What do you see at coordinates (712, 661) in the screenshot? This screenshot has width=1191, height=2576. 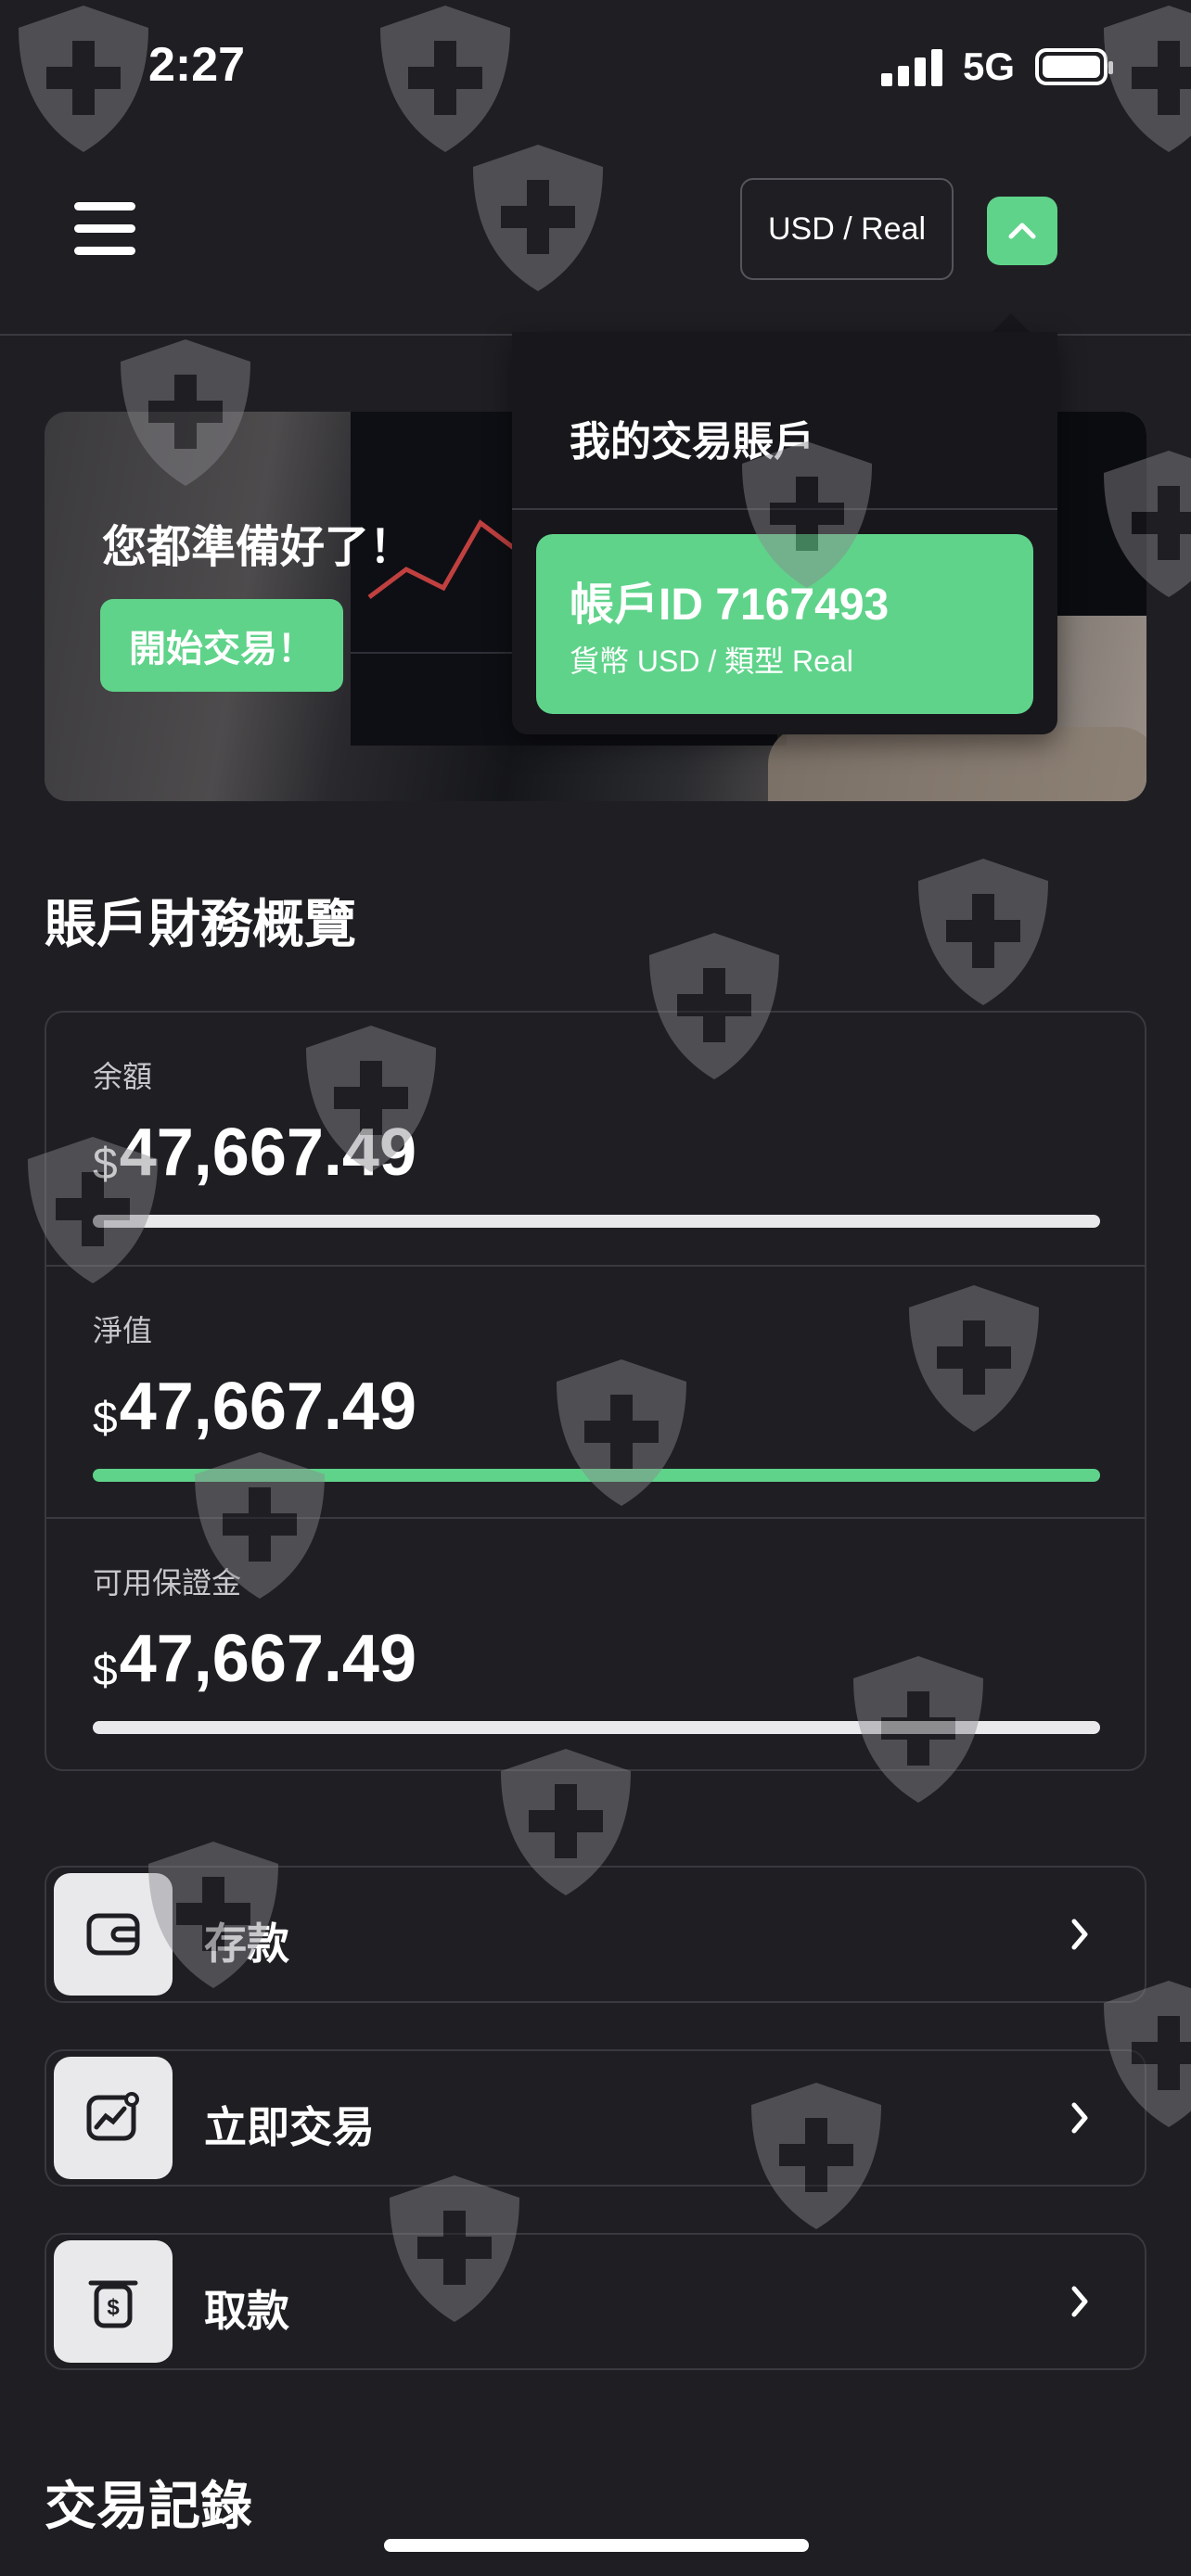 I see `account-details: 貨幣 USD / 類型 Real` at bounding box center [712, 661].